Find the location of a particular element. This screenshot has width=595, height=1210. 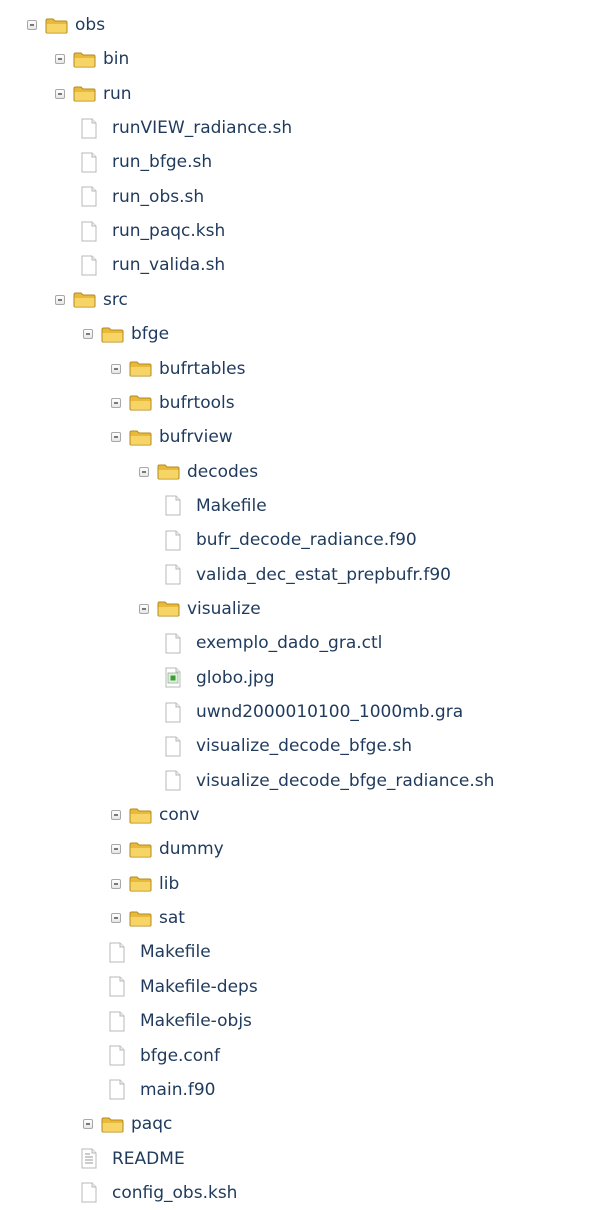

folder-label: lib is located at coordinates (169, 883).